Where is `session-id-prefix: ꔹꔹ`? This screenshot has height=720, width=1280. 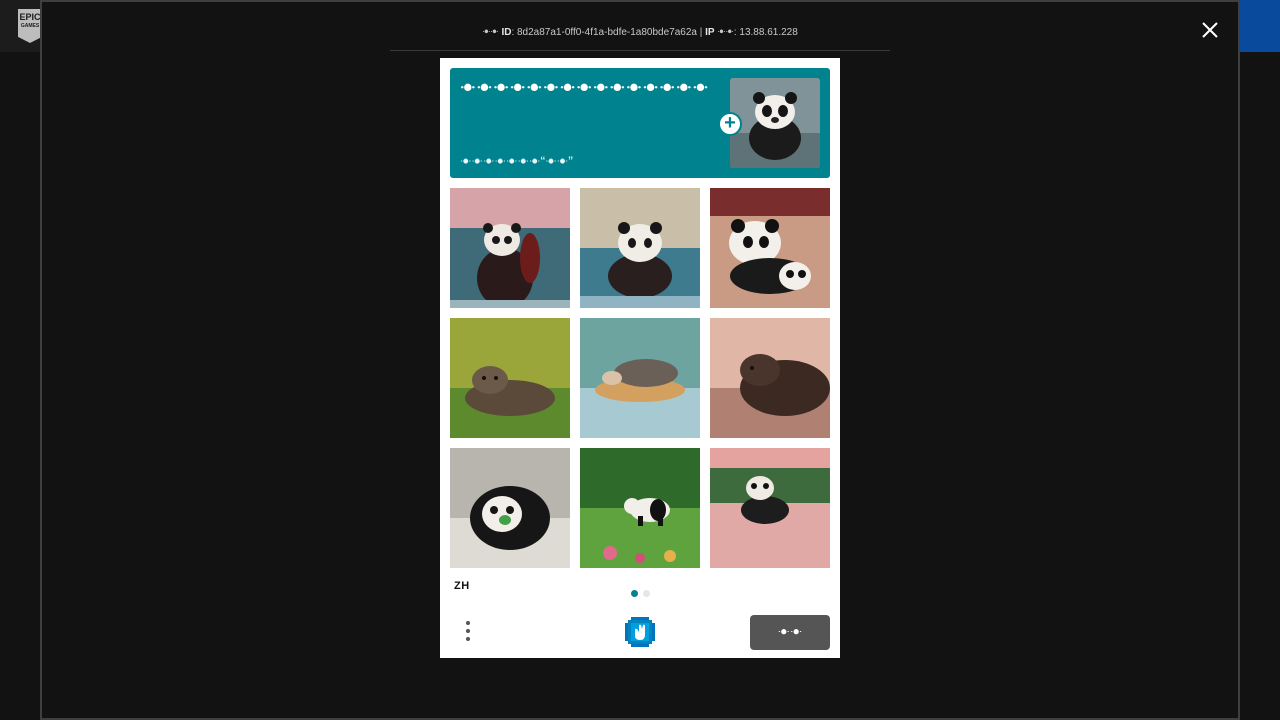
session-id-prefix: ꔹꔹ is located at coordinates (490, 32).